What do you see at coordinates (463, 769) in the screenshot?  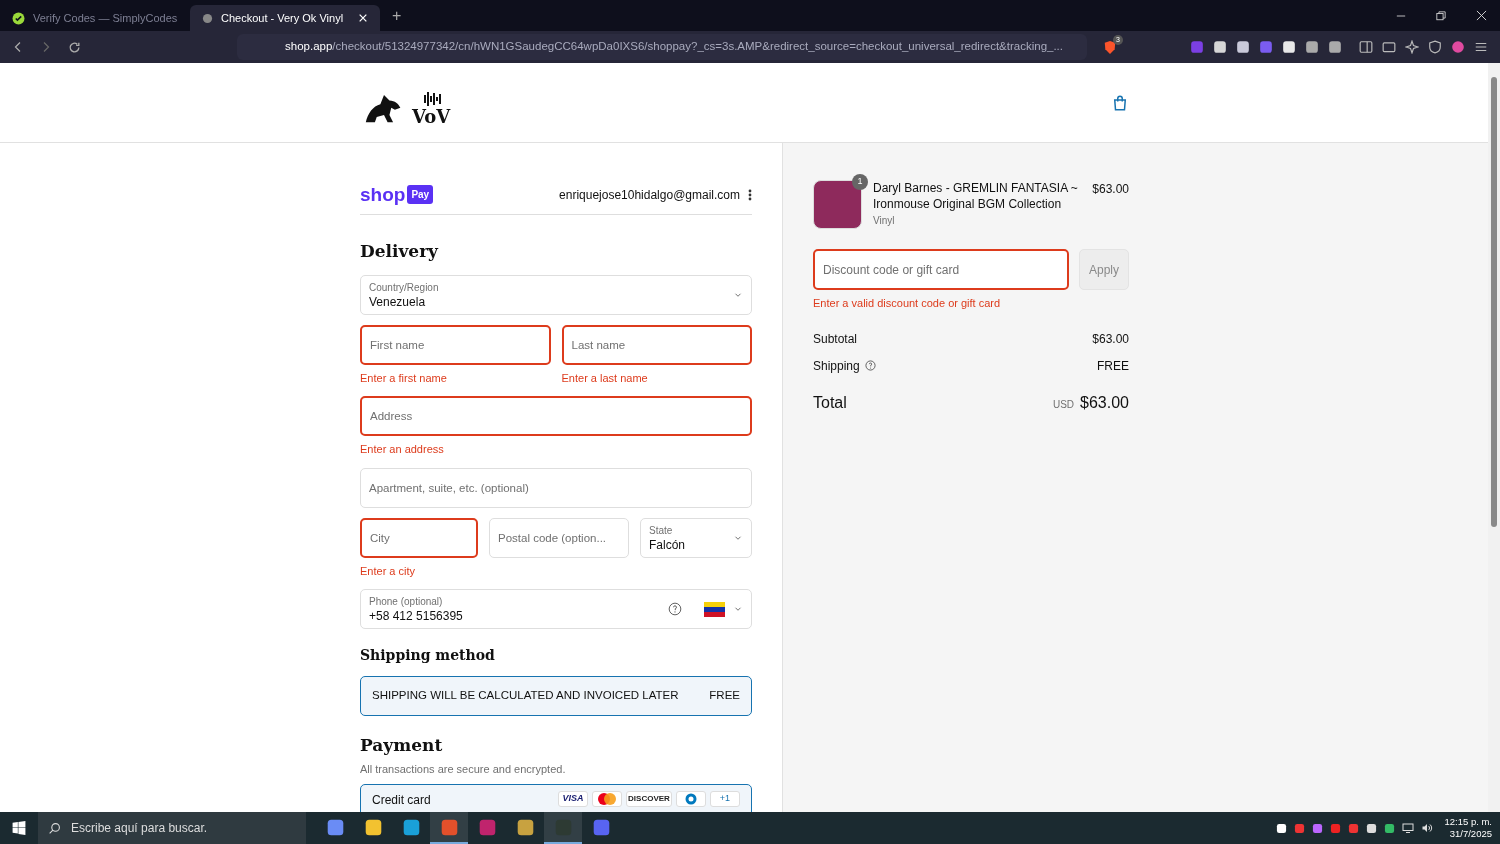 I see `payment-subtitle: All transactions are secure and encrypted.` at bounding box center [463, 769].